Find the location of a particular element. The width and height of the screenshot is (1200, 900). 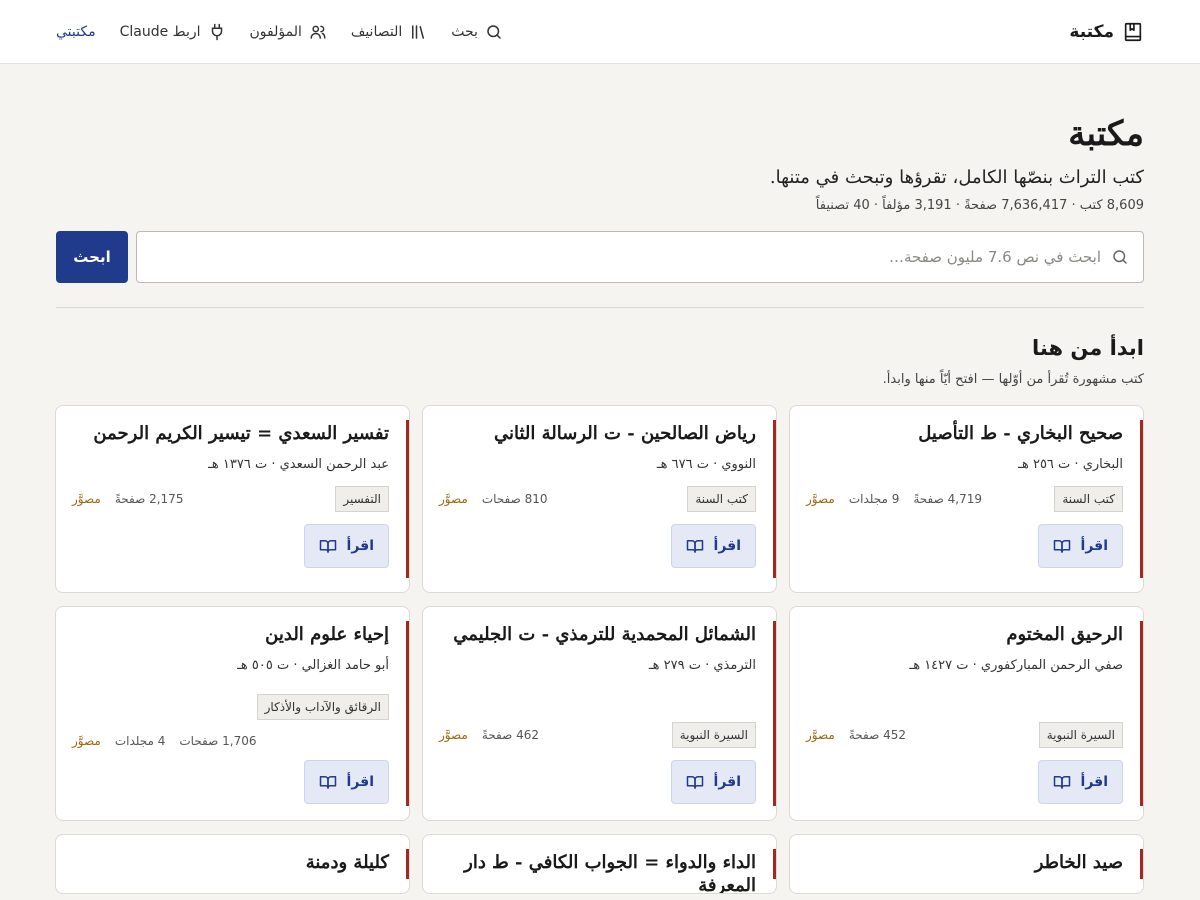

volume-count: 9 مجلدات is located at coordinates (874, 499).